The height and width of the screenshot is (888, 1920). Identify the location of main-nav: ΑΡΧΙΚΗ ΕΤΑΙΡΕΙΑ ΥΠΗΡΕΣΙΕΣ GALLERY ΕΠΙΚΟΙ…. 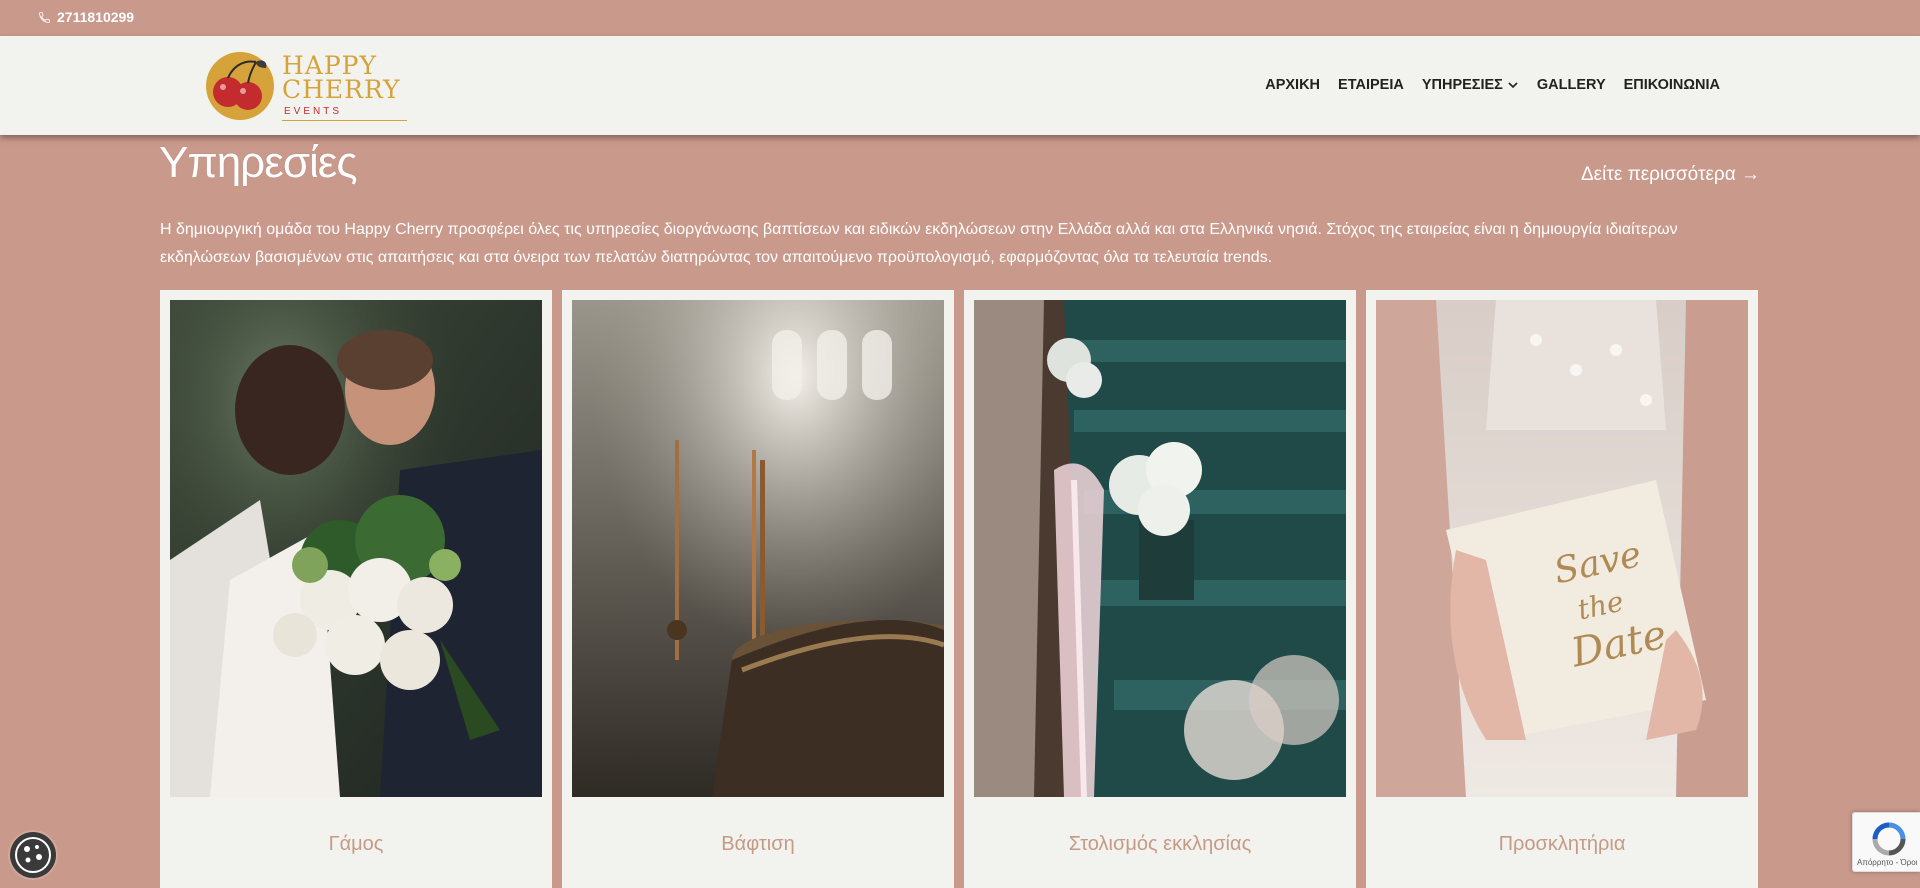
(1492, 85).